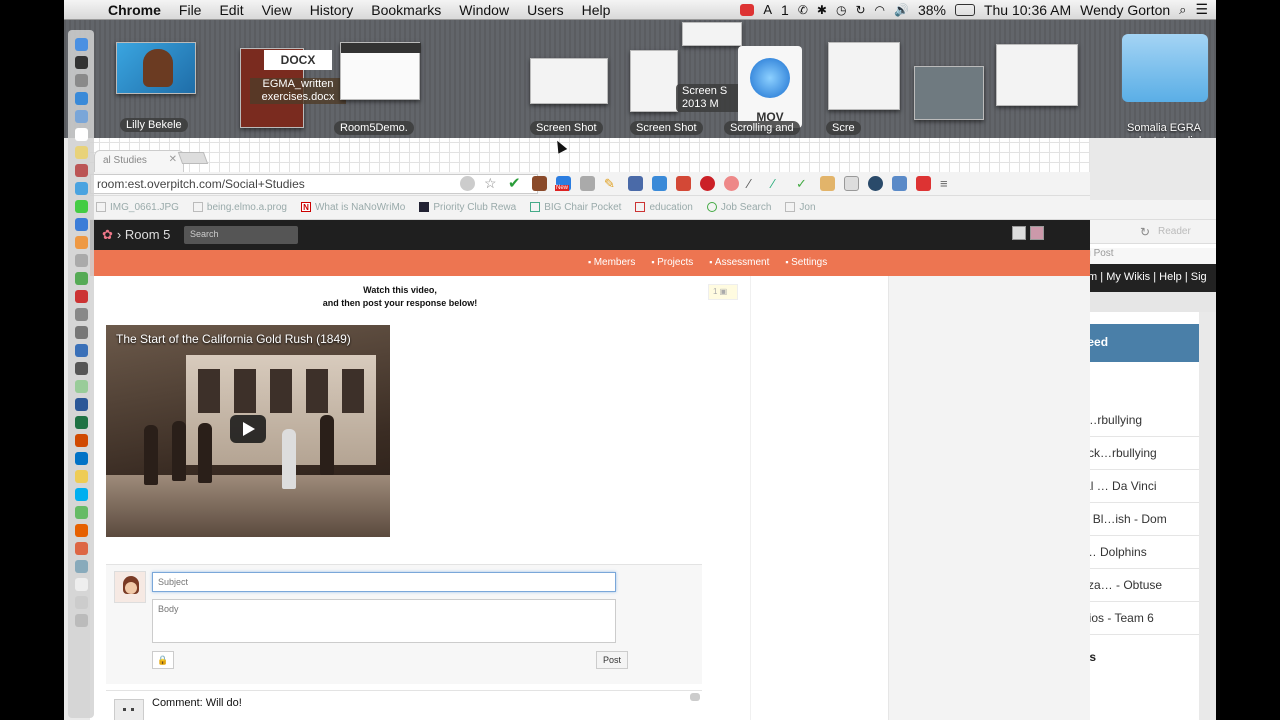  Describe the element at coordinates (738, 207) in the screenshot. I see `bookmark-item: Job Search` at that location.